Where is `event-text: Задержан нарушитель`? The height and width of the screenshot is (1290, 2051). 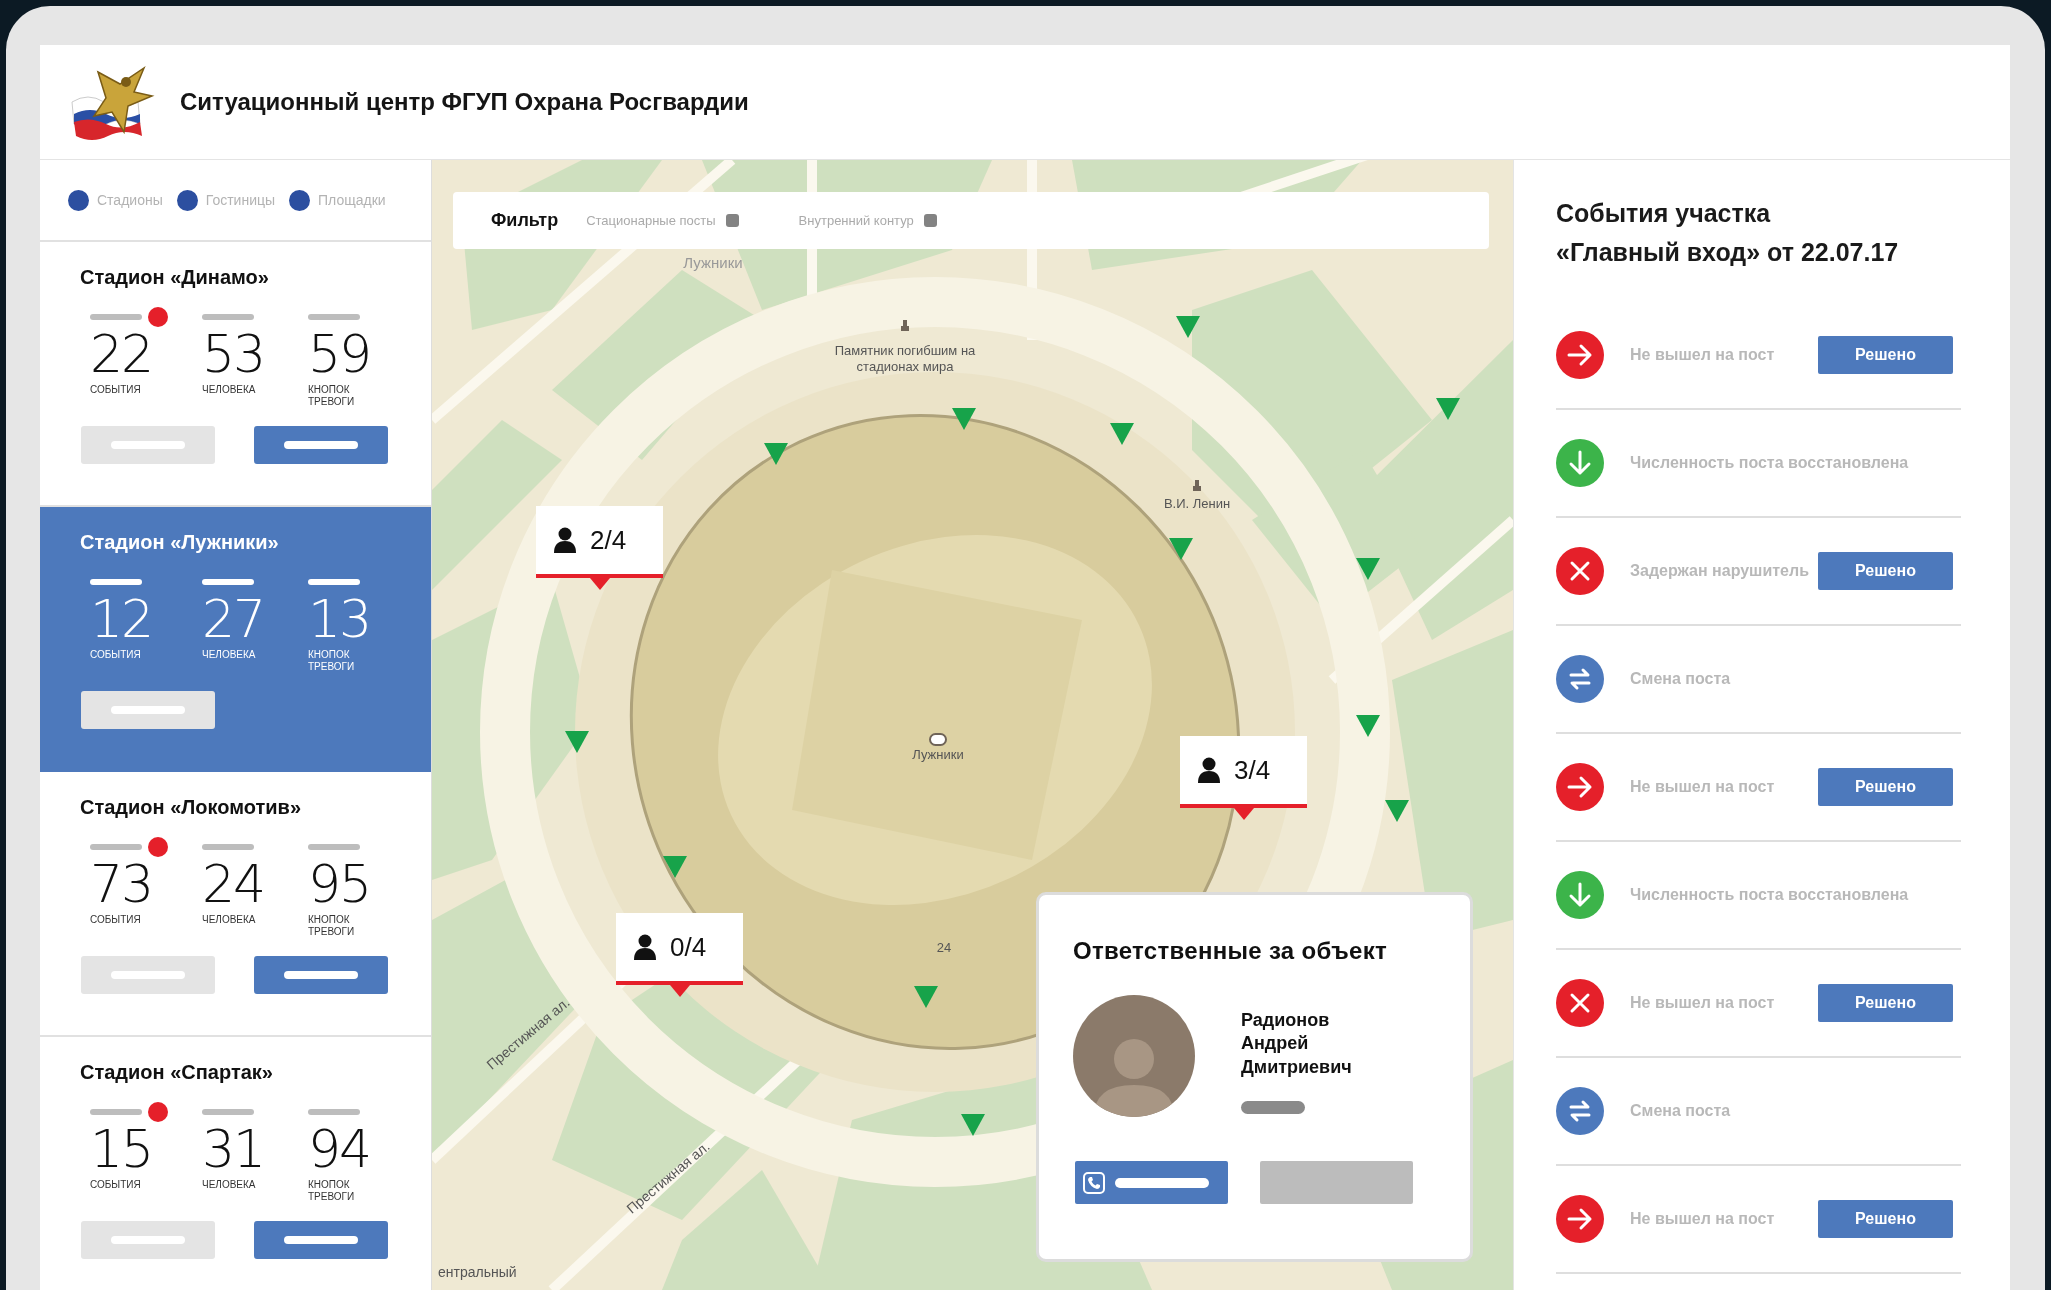 event-text: Задержан нарушитель is located at coordinates (1719, 570).